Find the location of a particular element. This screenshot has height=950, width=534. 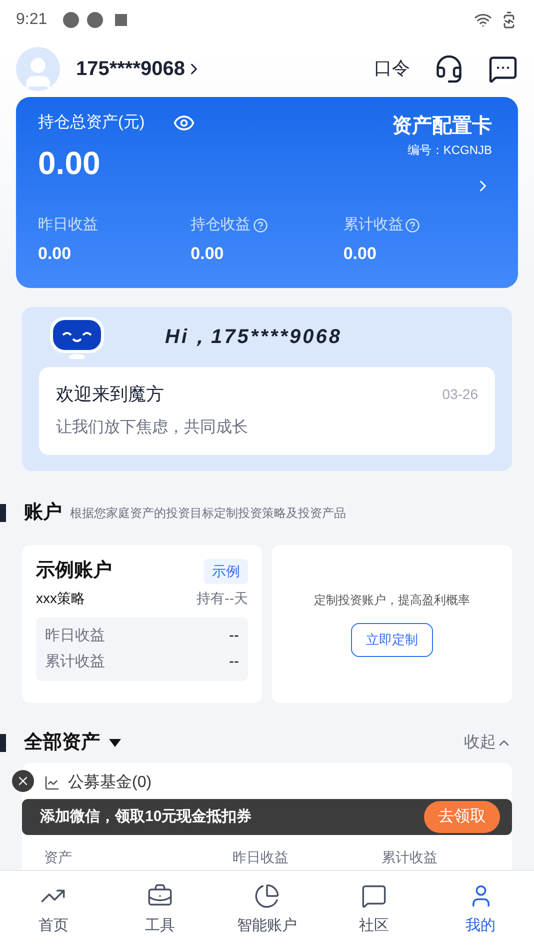

chart-icon is located at coordinates (52, 783).